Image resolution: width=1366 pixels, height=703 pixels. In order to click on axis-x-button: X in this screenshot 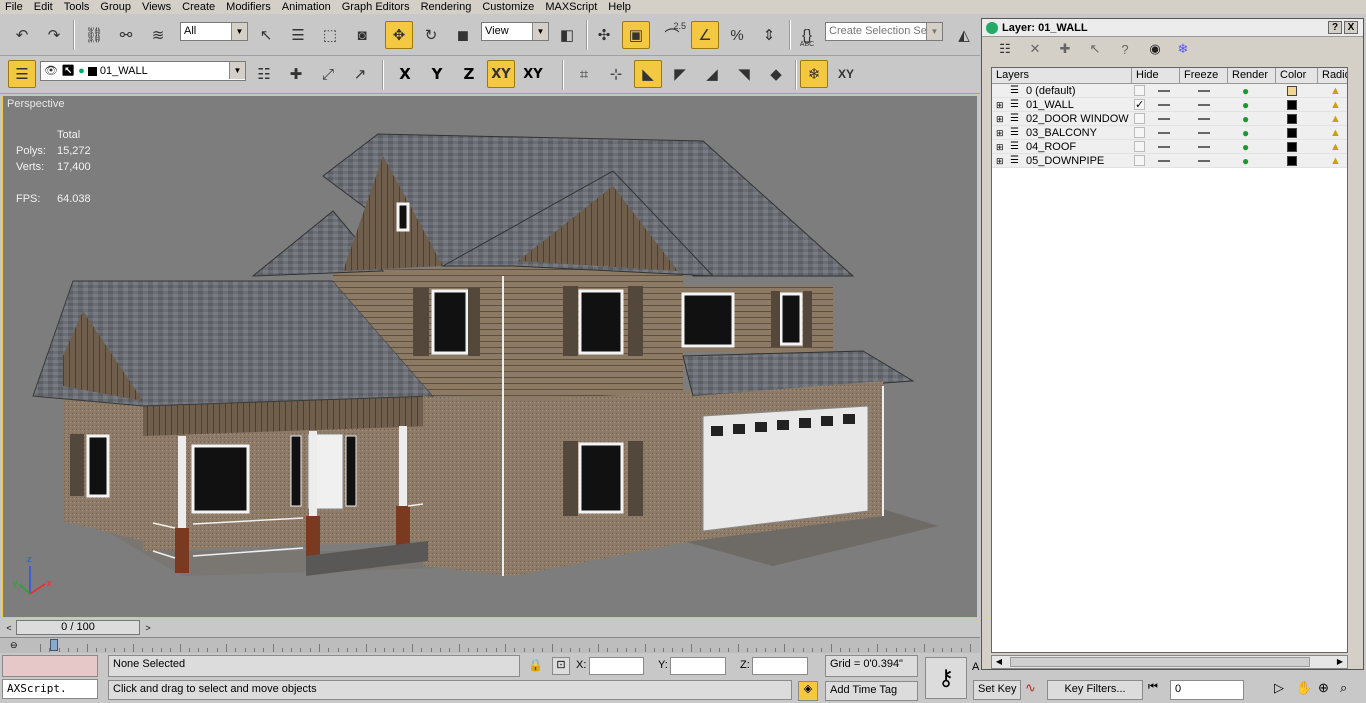, I will do `click(405, 74)`.